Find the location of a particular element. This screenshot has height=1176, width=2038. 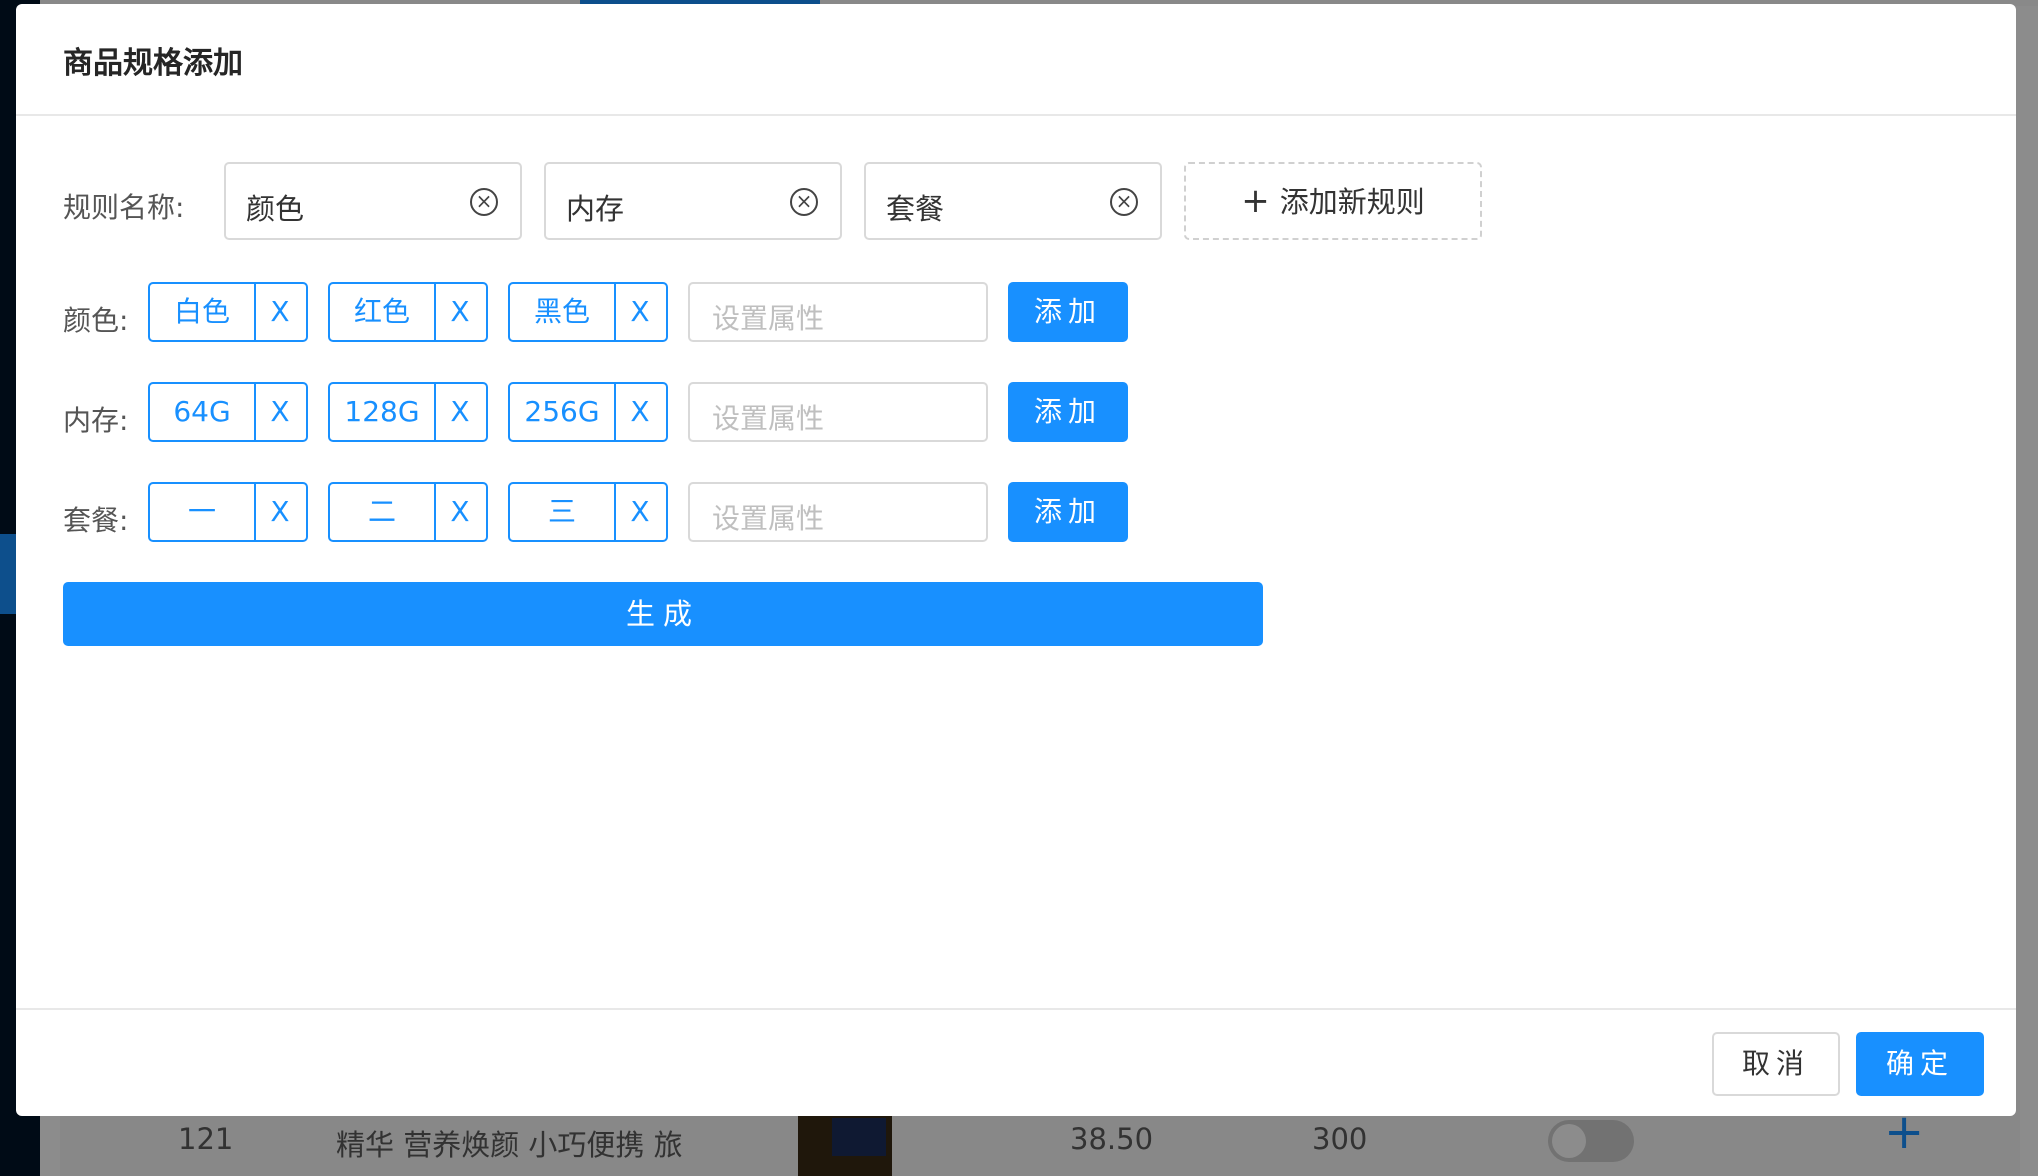

rule-name-value: 套餐 is located at coordinates (915, 209).